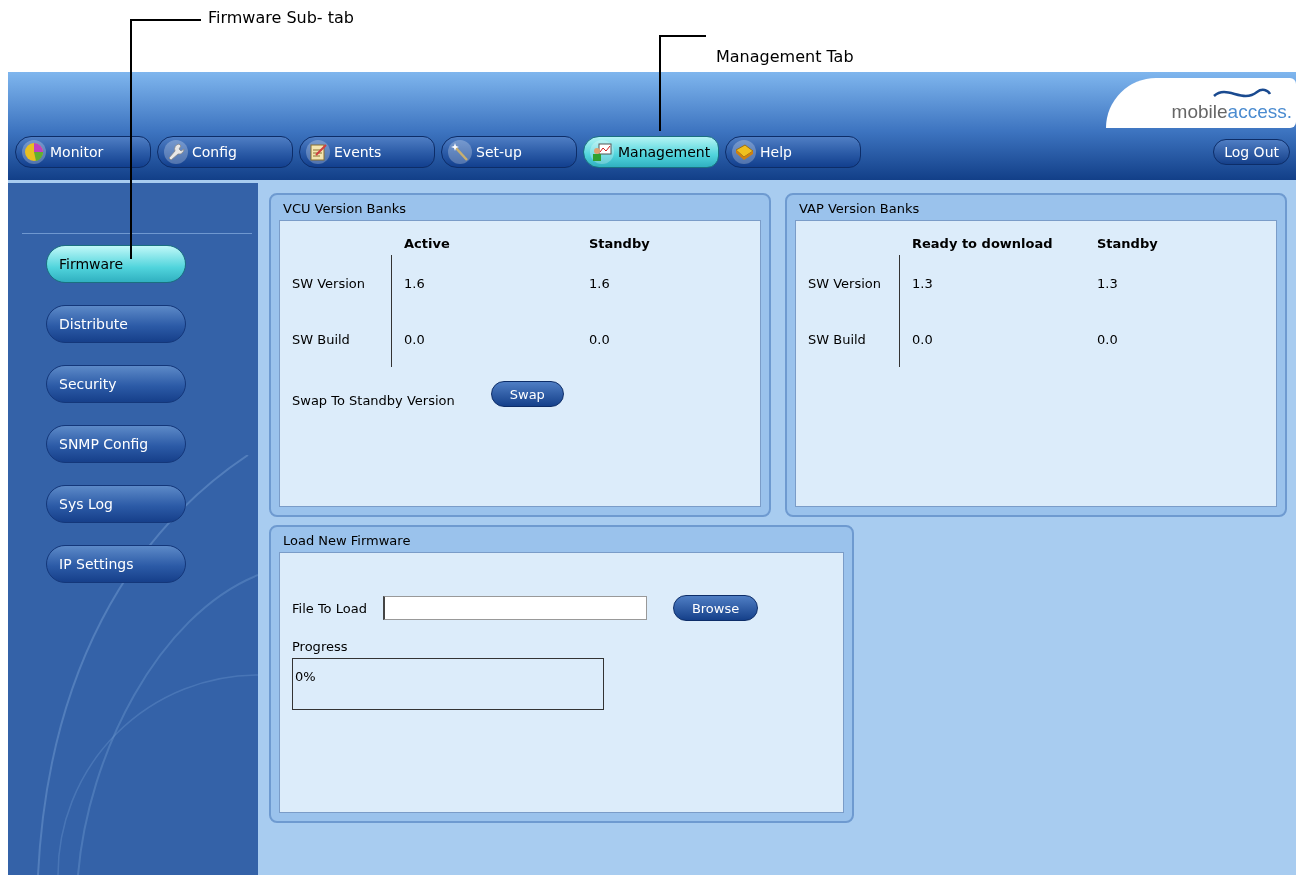 This screenshot has height=882, width=1300. Describe the element at coordinates (1231, 112) in the screenshot. I see `logo-text: mobileaccess.` at that location.